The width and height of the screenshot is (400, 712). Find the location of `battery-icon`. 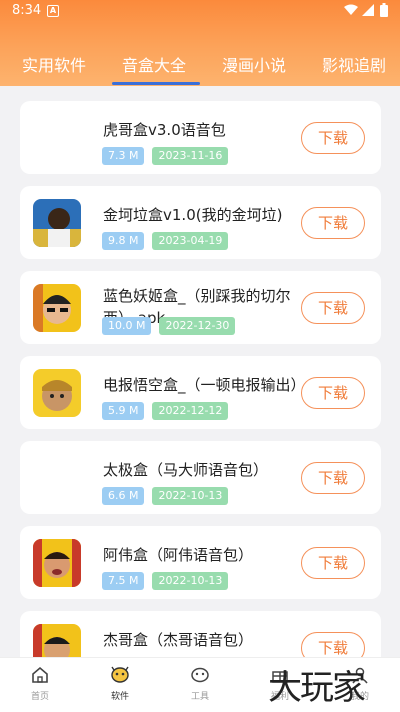

battery-icon is located at coordinates (384, 10).